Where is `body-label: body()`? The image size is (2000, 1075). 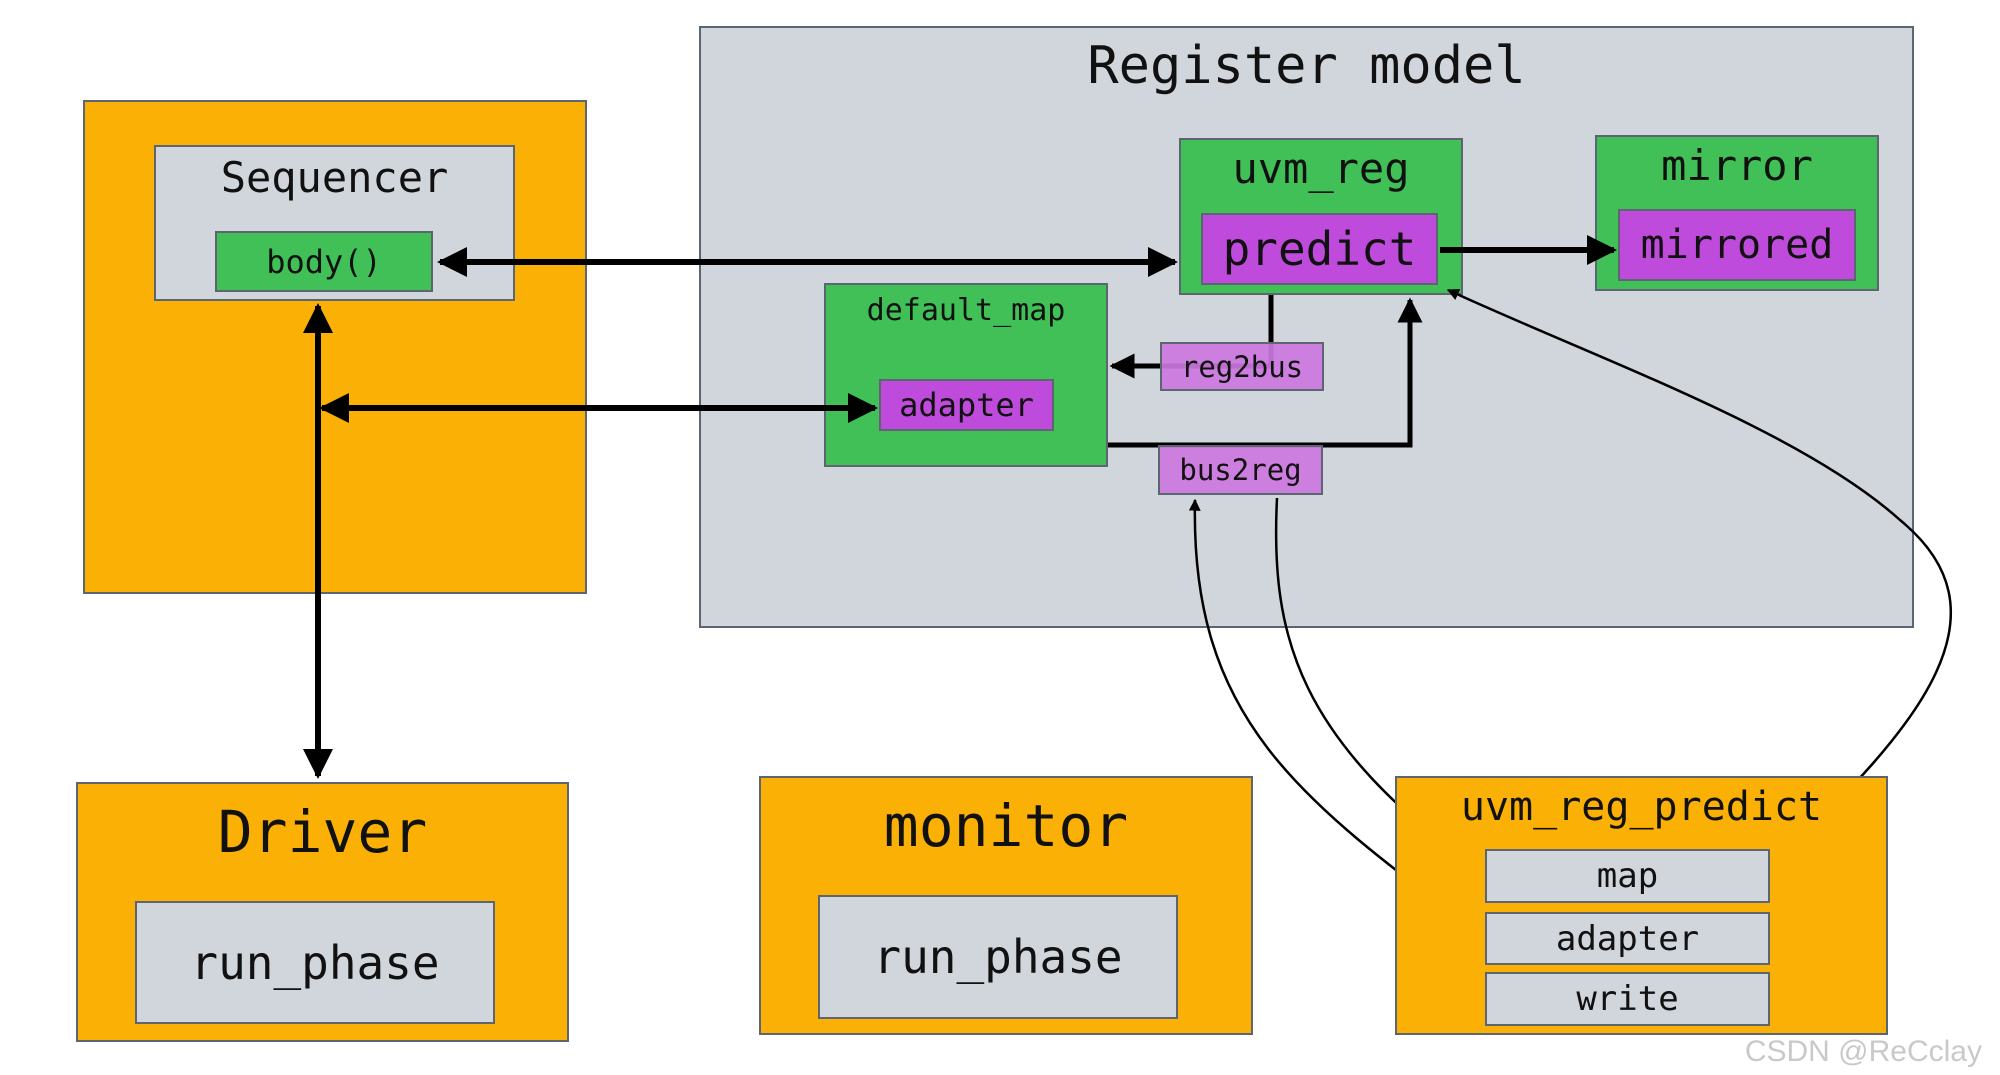
body-label: body() is located at coordinates (324, 261).